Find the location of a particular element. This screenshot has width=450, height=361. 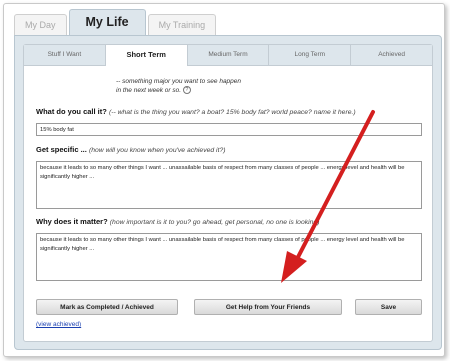

tab-my-day: My Day is located at coordinates (40, 24).